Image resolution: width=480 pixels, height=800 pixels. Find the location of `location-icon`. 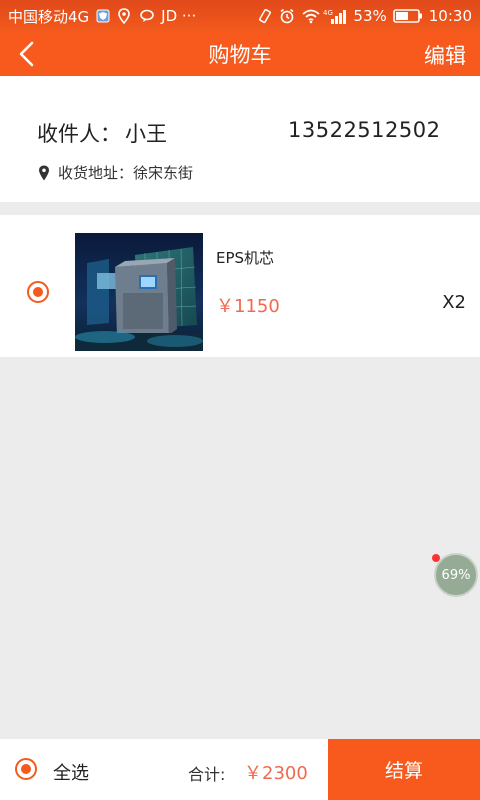

location-icon is located at coordinates (125, 16).